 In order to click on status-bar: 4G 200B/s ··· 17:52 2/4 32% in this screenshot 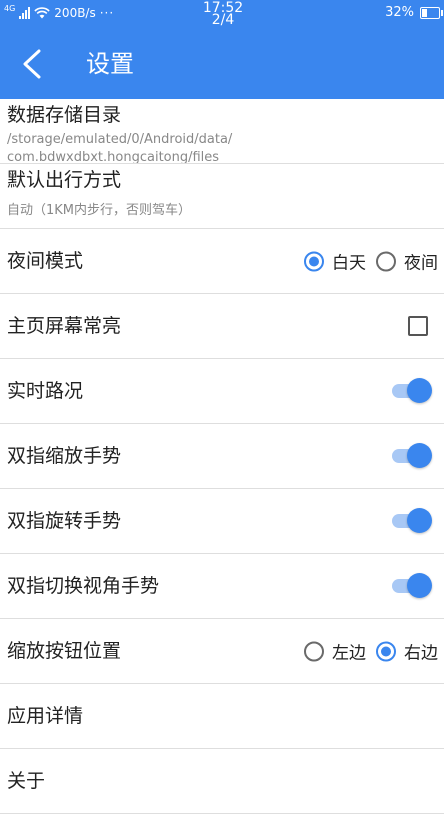, I will do `click(222, 15)`.